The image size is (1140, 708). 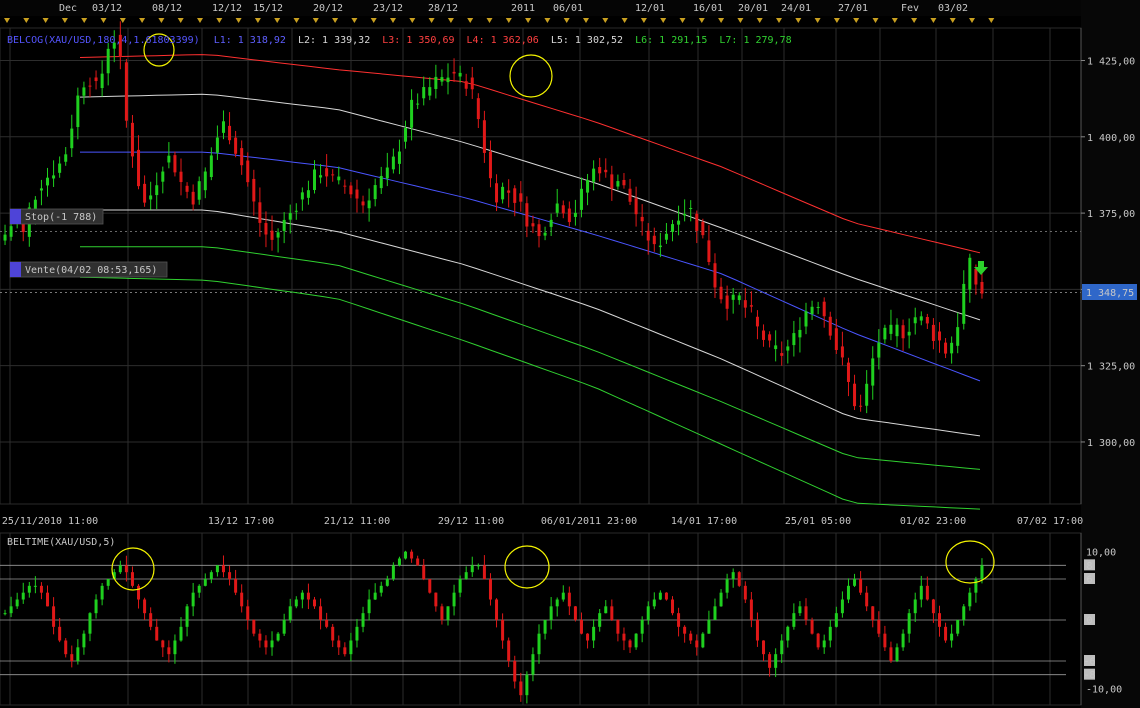 I want to click on sell-order-tag: Vente(04/02 08:53,165), so click(x=88, y=269).